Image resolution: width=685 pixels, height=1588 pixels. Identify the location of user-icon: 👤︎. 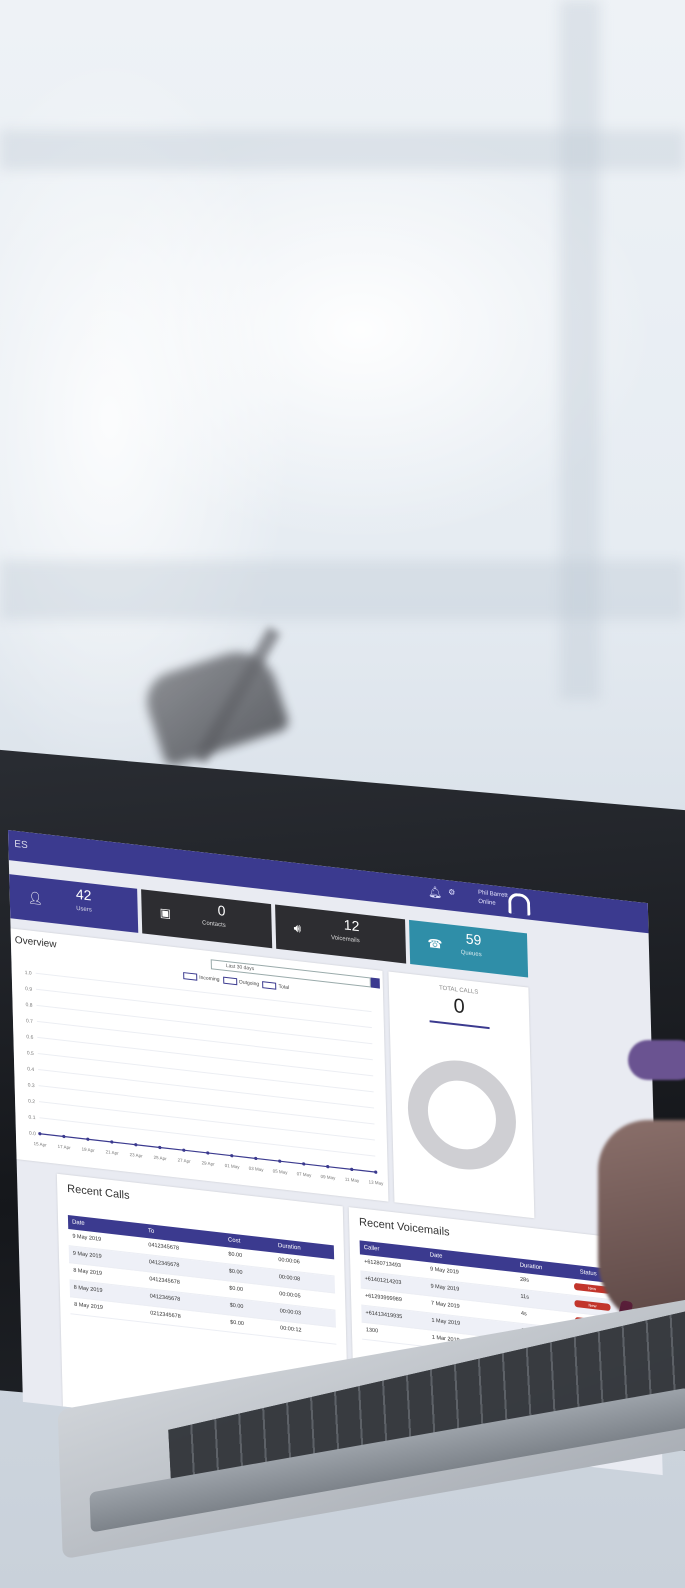
(35, 898).